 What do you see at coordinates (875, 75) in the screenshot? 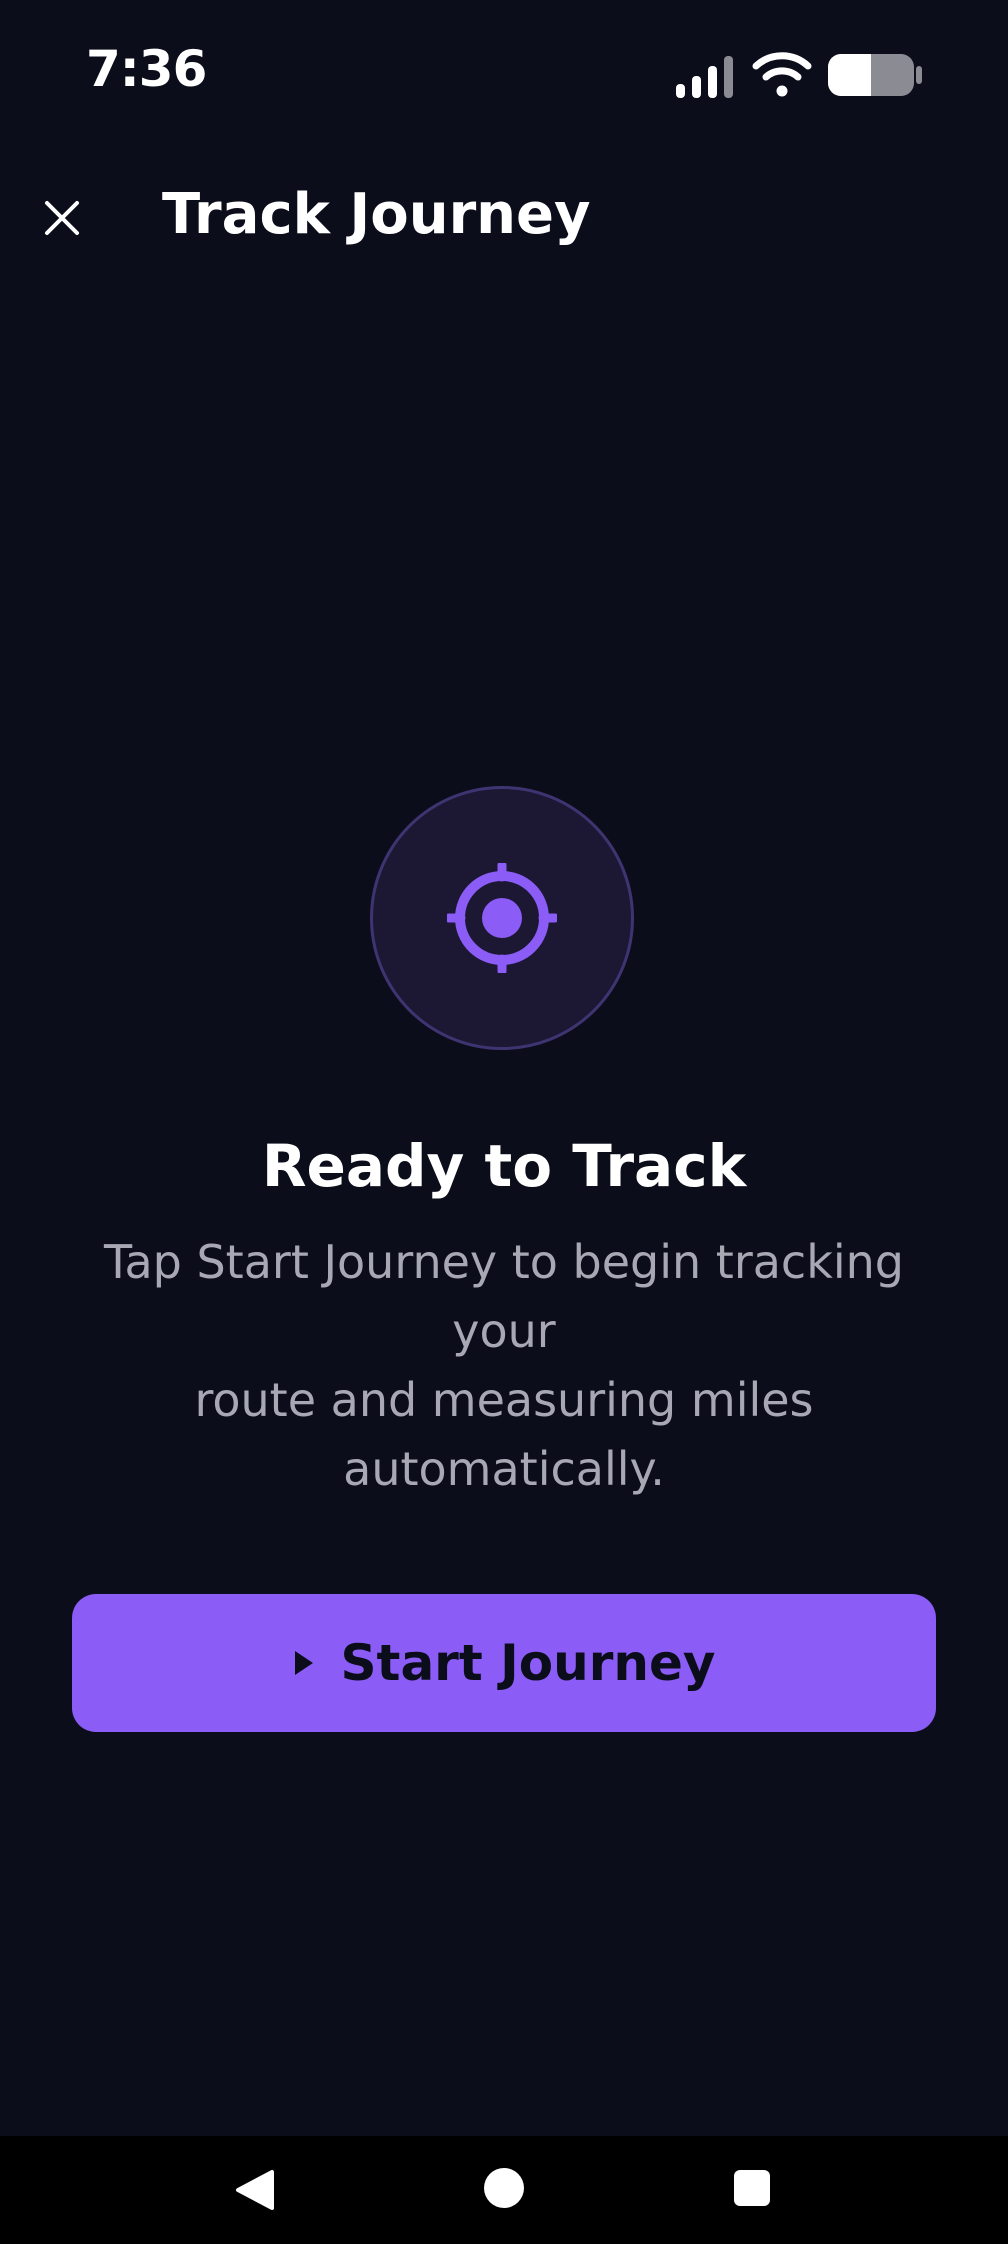
I see `battery-icon` at bounding box center [875, 75].